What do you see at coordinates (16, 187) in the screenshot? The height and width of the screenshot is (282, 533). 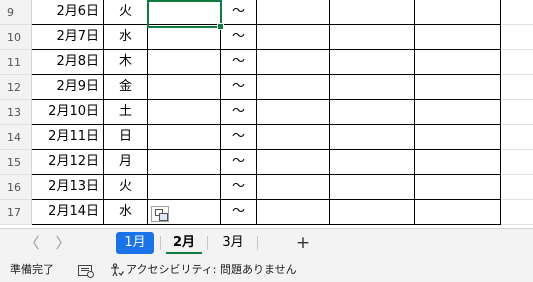 I see `row-header: 16` at bounding box center [16, 187].